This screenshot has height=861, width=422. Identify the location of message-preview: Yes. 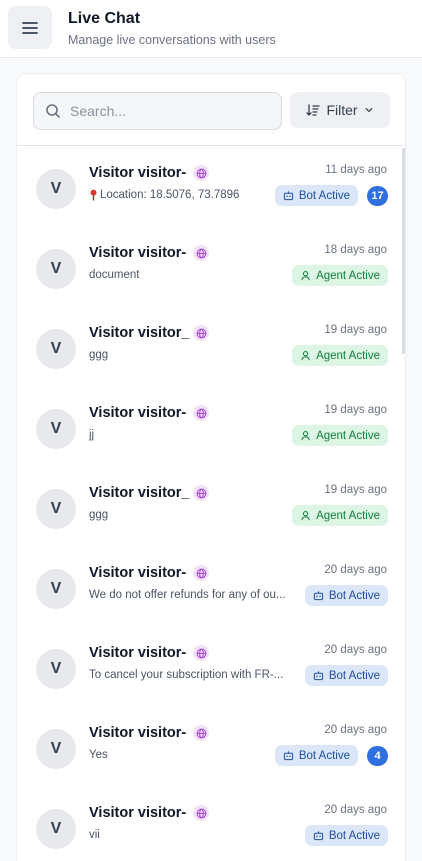
(98, 755).